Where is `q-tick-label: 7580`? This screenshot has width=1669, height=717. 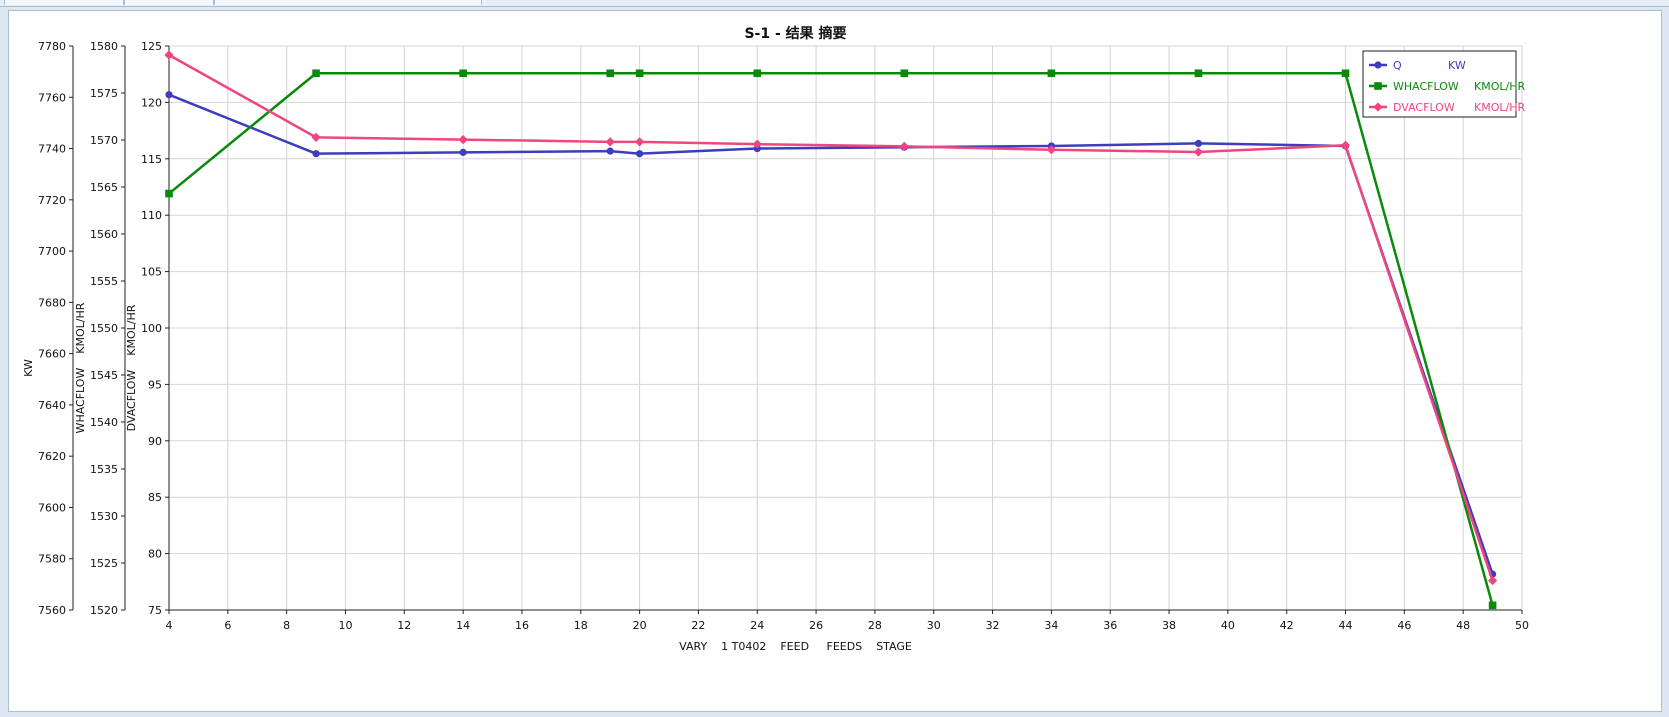 q-tick-label: 7580 is located at coordinates (52, 559).